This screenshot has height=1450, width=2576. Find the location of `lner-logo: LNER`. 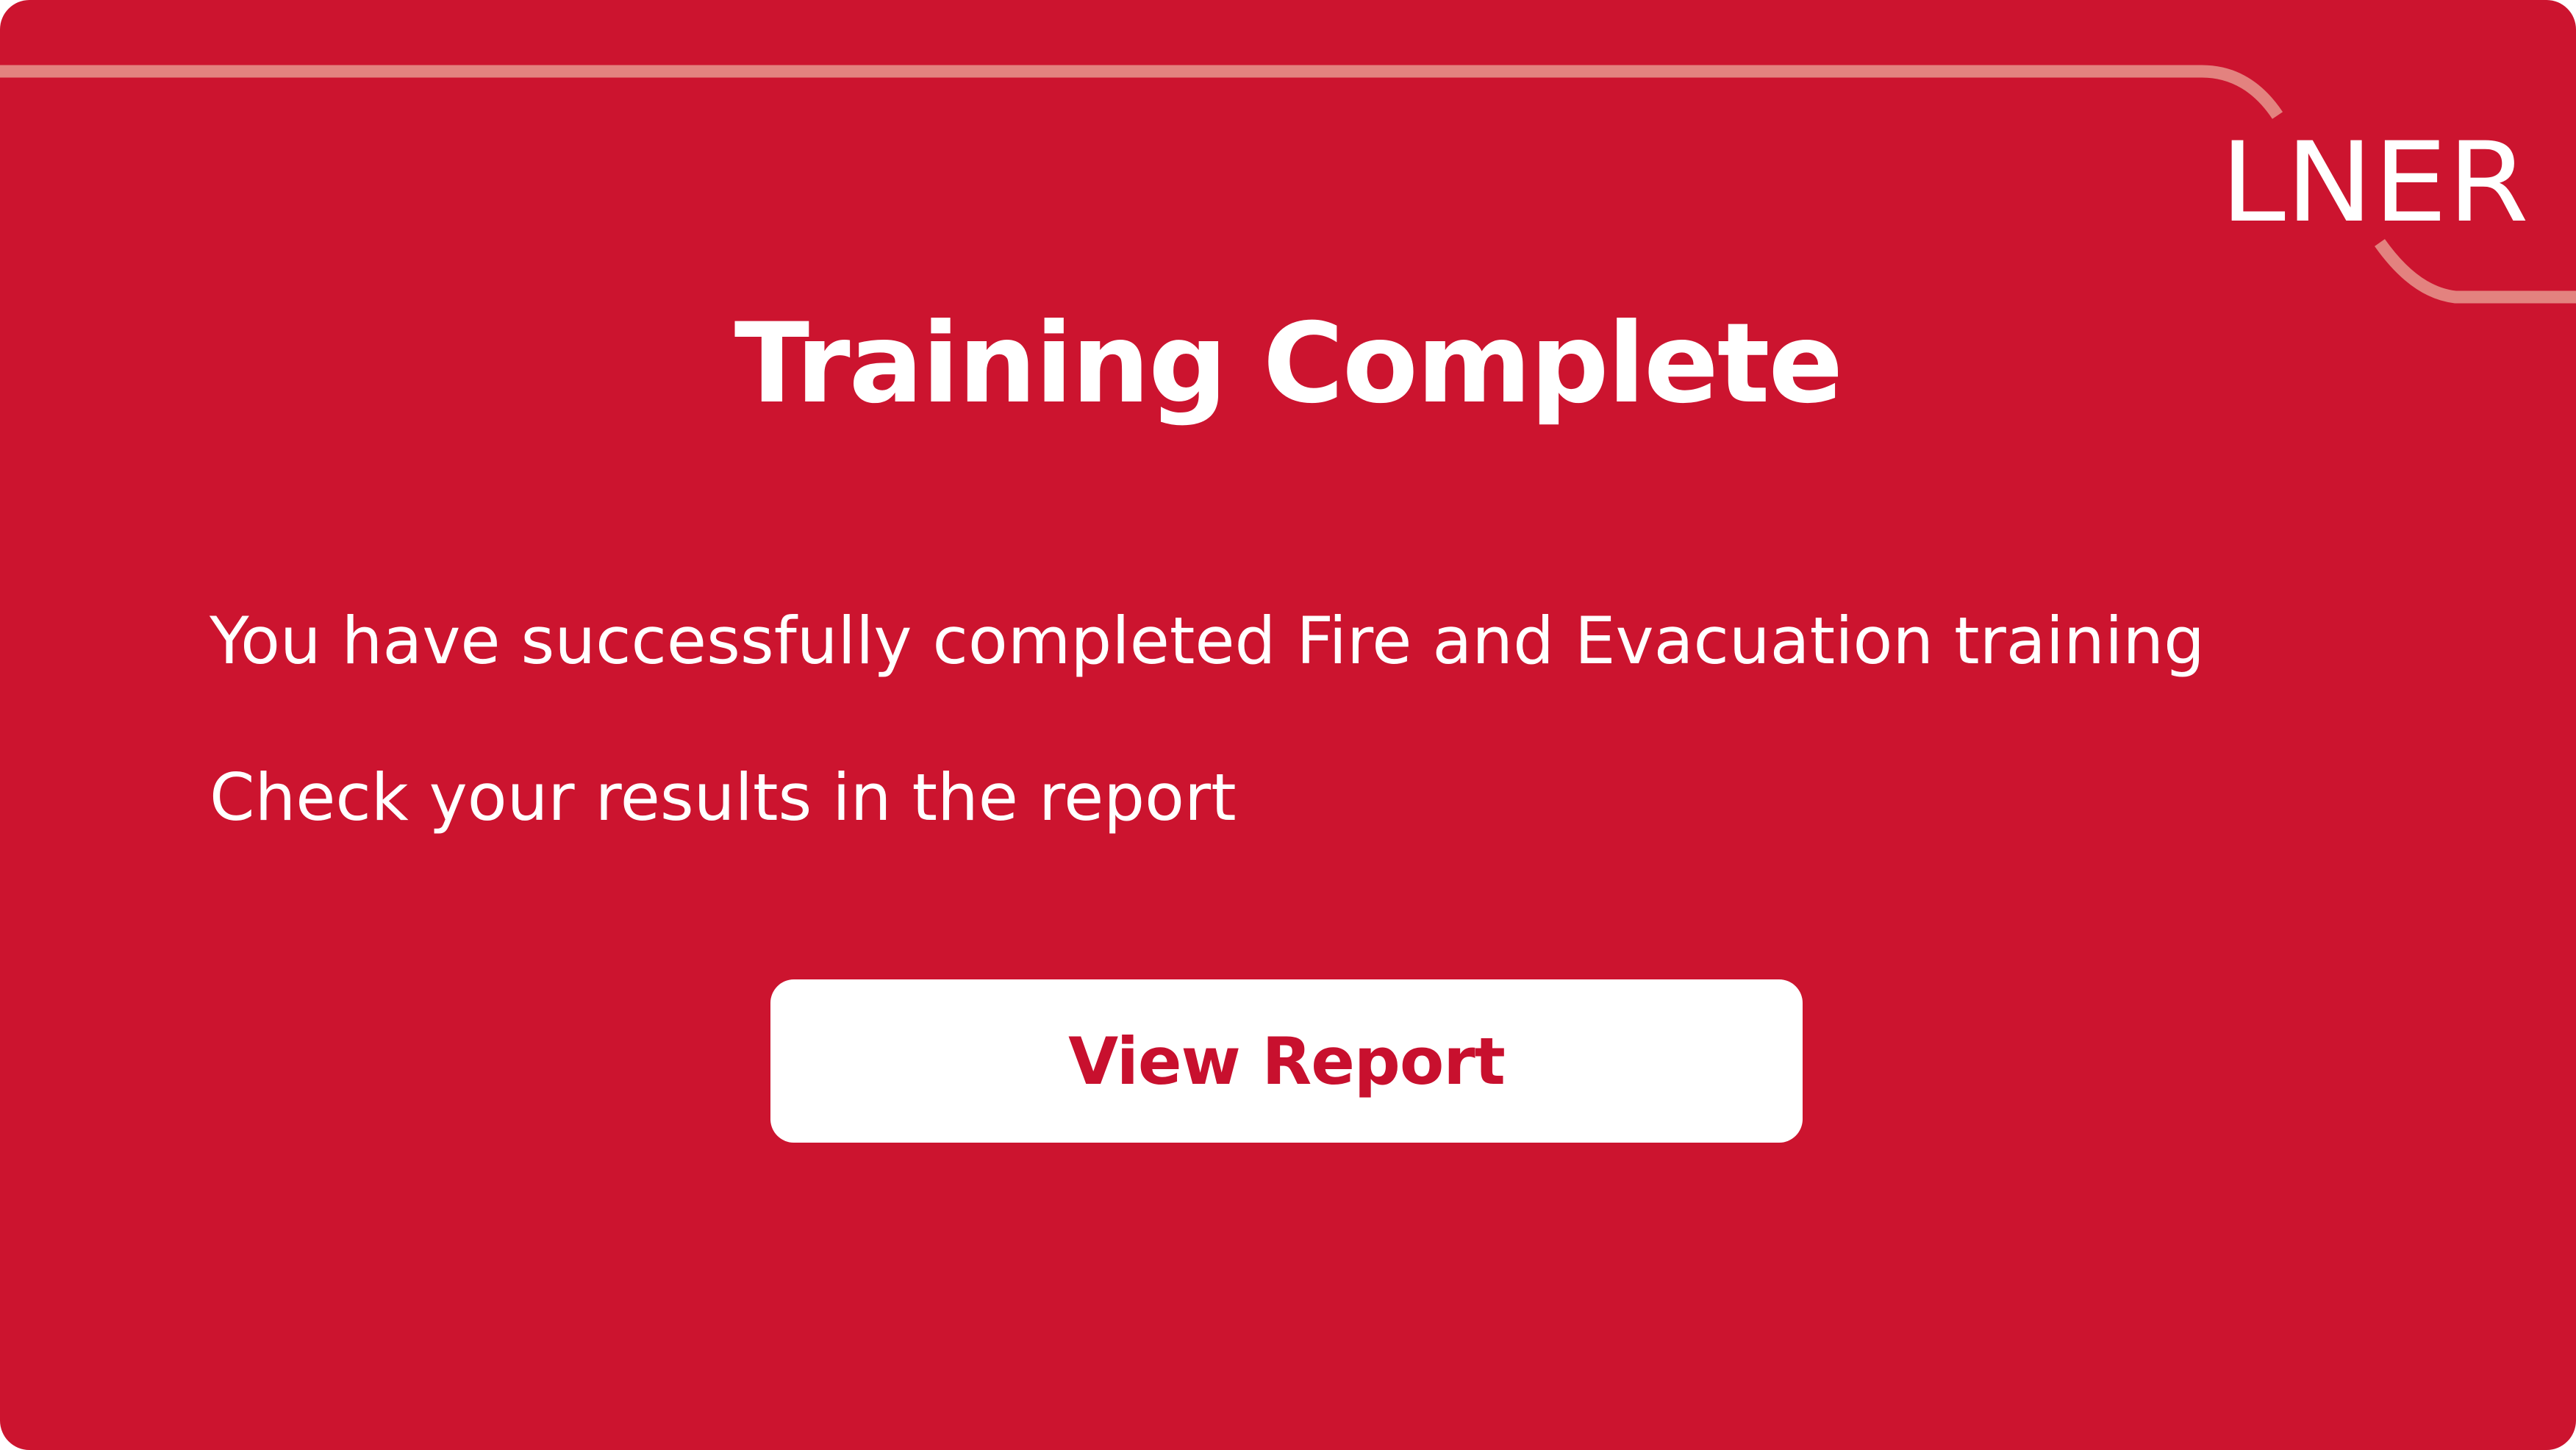

lner-logo: LNER is located at coordinates (2374, 183).